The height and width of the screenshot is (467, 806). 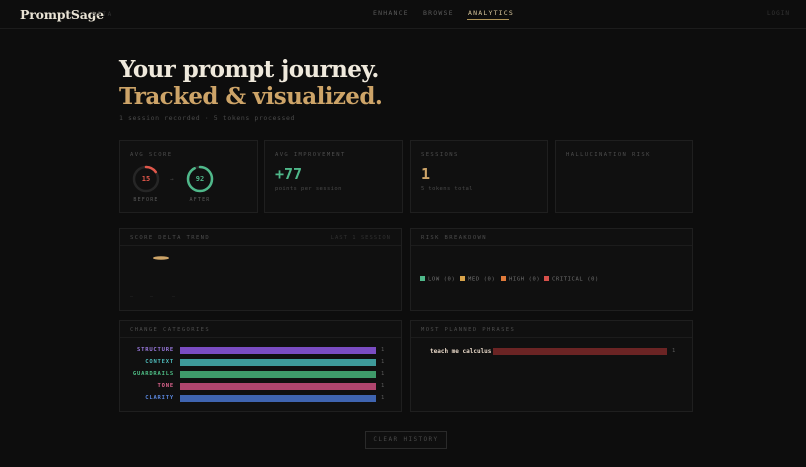 What do you see at coordinates (153, 374) in the screenshot?
I see `category-name: GUARDRAILS` at bounding box center [153, 374].